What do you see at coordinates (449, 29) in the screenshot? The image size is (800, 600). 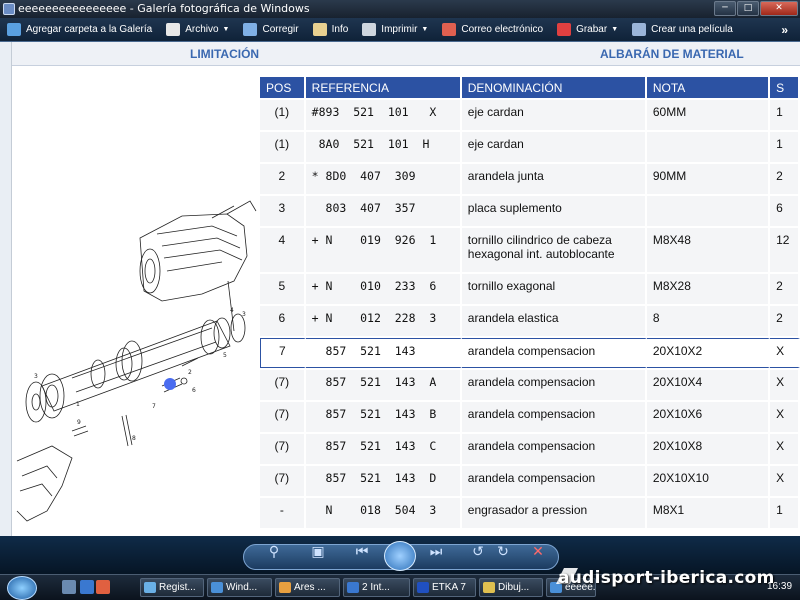 I see `email-icon` at bounding box center [449, 29].